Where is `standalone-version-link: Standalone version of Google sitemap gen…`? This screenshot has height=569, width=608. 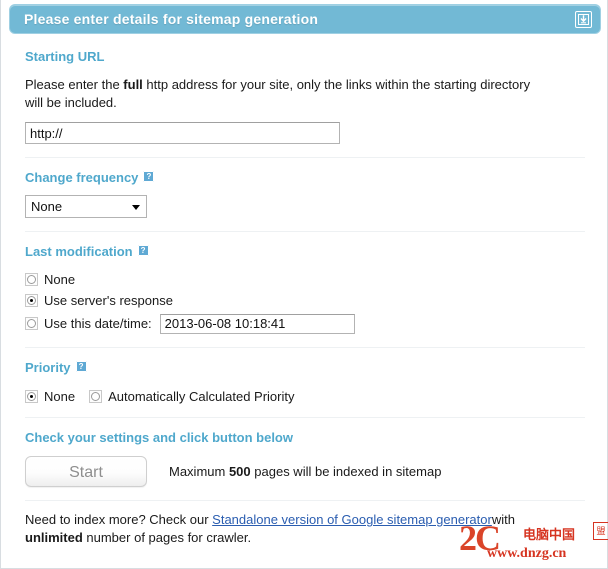 standalone-version-link: Standalone version of Google sitemap gen… is located at coordinates (352, 519).